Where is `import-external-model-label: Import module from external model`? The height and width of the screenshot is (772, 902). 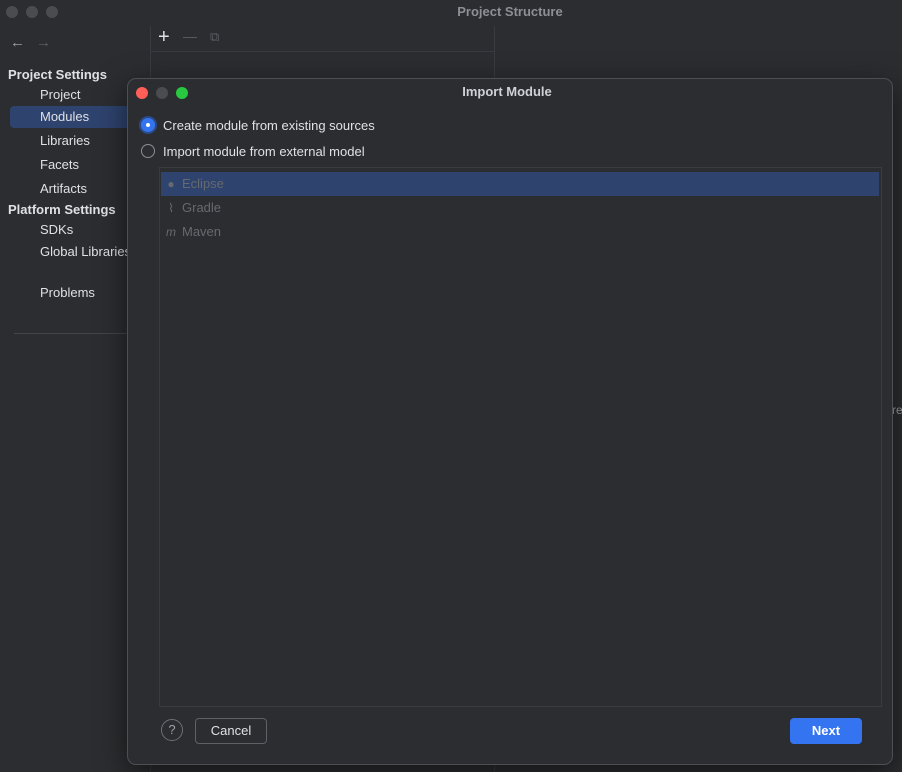 import-external-model-label: Import module from external model is located at coordinates (264, 151).